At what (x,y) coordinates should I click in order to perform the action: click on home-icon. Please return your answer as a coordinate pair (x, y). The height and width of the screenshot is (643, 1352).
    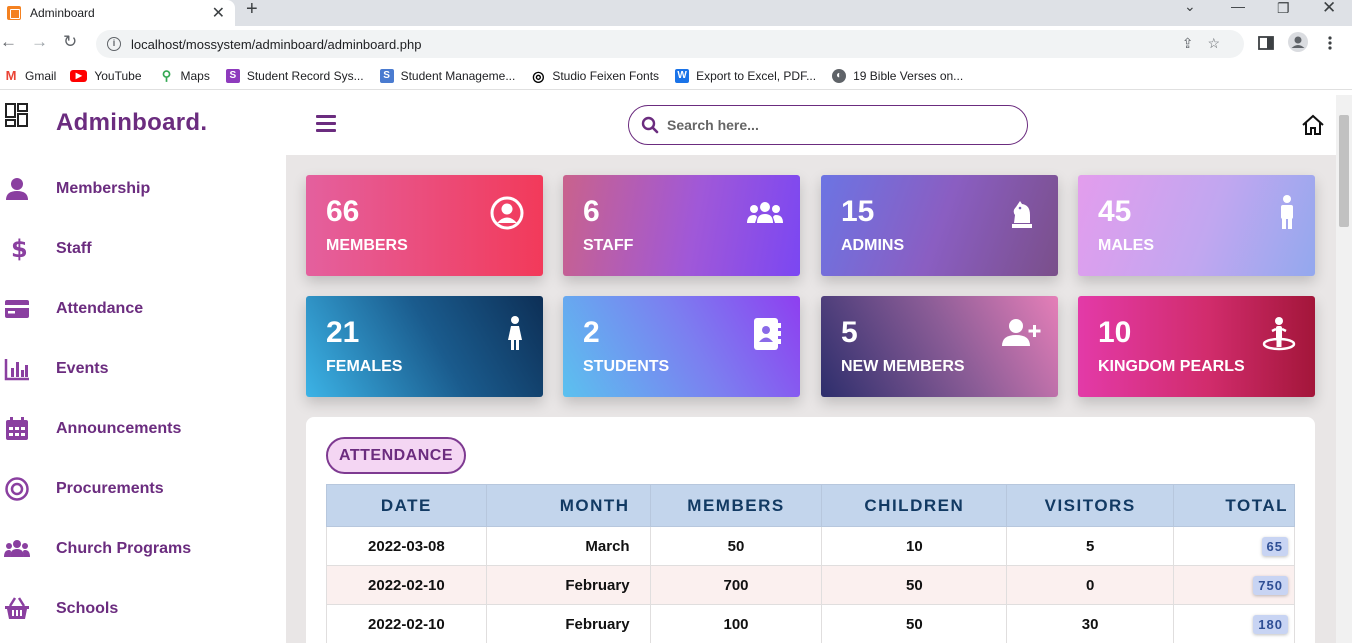
    Looking at the image, I should click on (1313, 125).